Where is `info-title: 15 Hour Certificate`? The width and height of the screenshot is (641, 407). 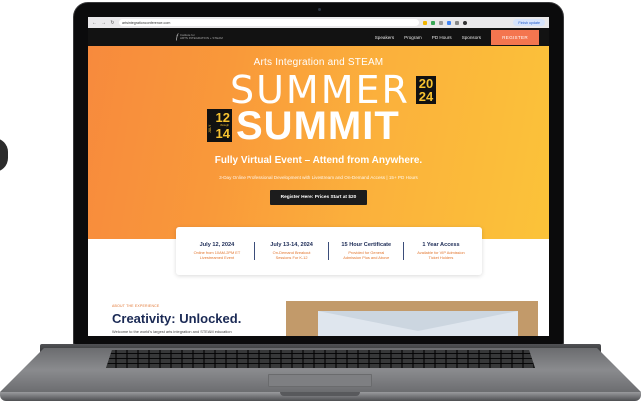
info-title: 15 Hour Certificate is located at coordinates (366, 245).